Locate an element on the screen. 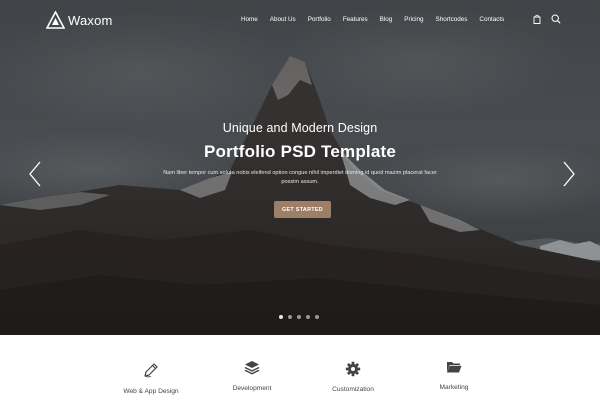  service-web-app-design: Web & App Design is located at coordinates (151, 367).